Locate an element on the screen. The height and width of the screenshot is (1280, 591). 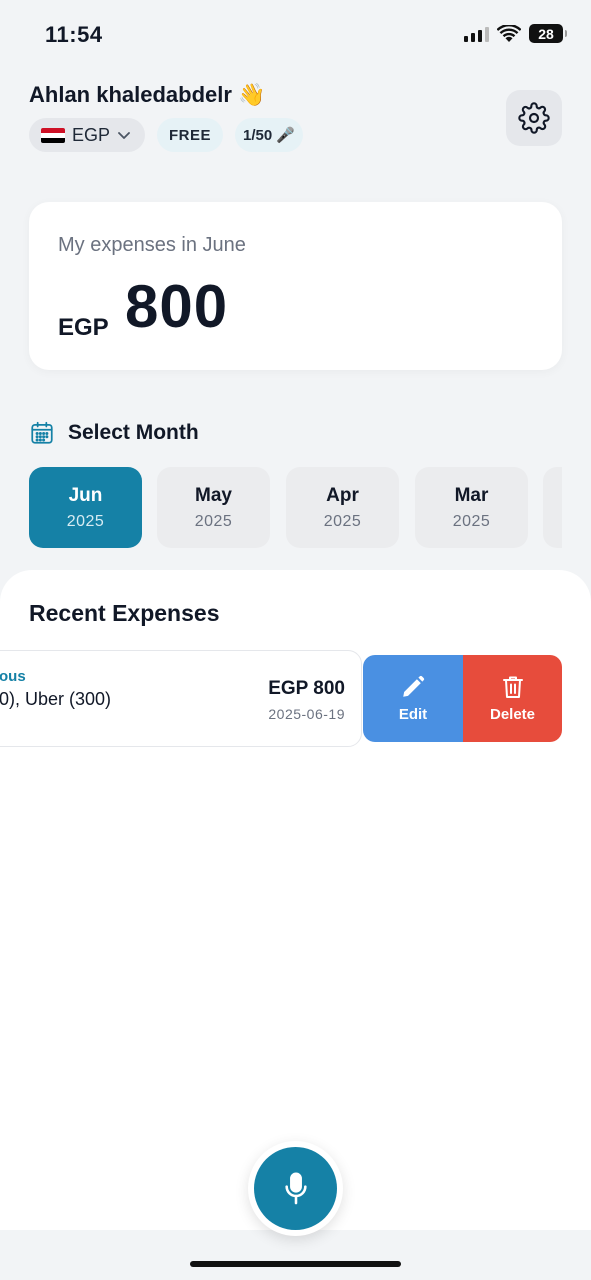
battery-level: 28 is located at coordinates (546, 33).